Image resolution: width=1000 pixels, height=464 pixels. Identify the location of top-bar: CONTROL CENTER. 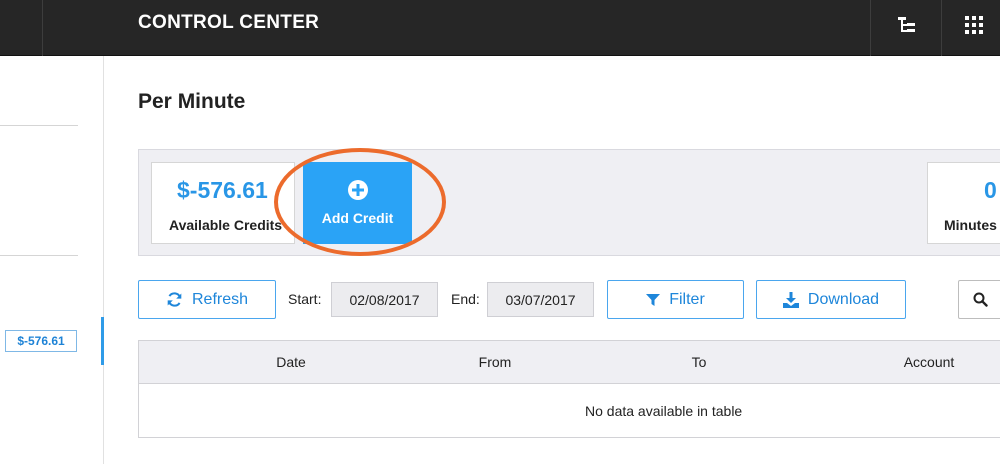
(500, 28).